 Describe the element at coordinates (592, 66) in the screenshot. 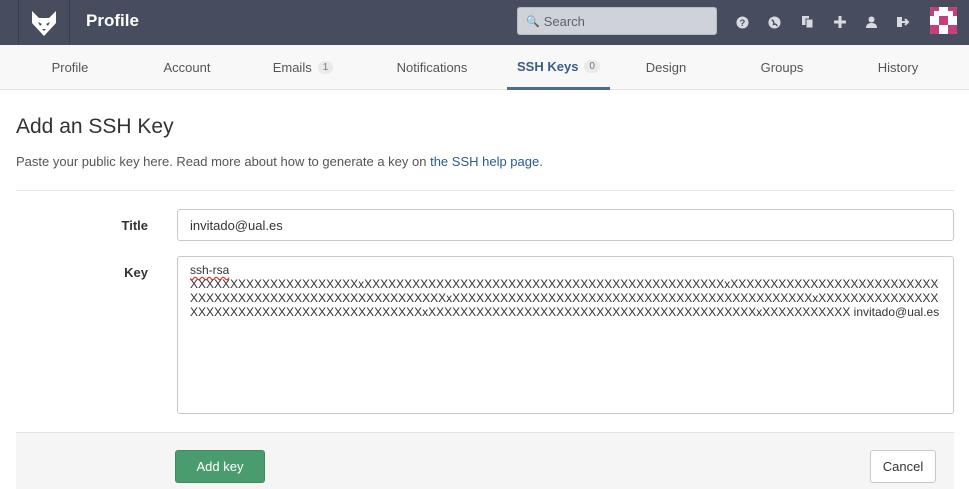

I see `tab-badge: 0` at that location.